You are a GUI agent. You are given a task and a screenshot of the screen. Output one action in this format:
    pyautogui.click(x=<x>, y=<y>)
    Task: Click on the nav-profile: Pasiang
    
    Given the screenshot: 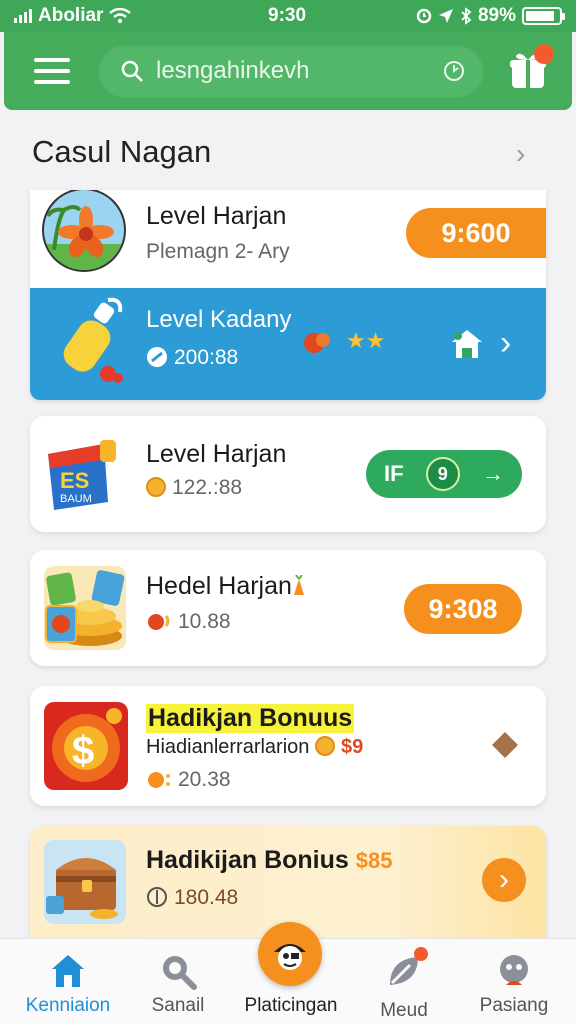 What is the action you would take?
    pyautogui.click(x=514, y=981)
    